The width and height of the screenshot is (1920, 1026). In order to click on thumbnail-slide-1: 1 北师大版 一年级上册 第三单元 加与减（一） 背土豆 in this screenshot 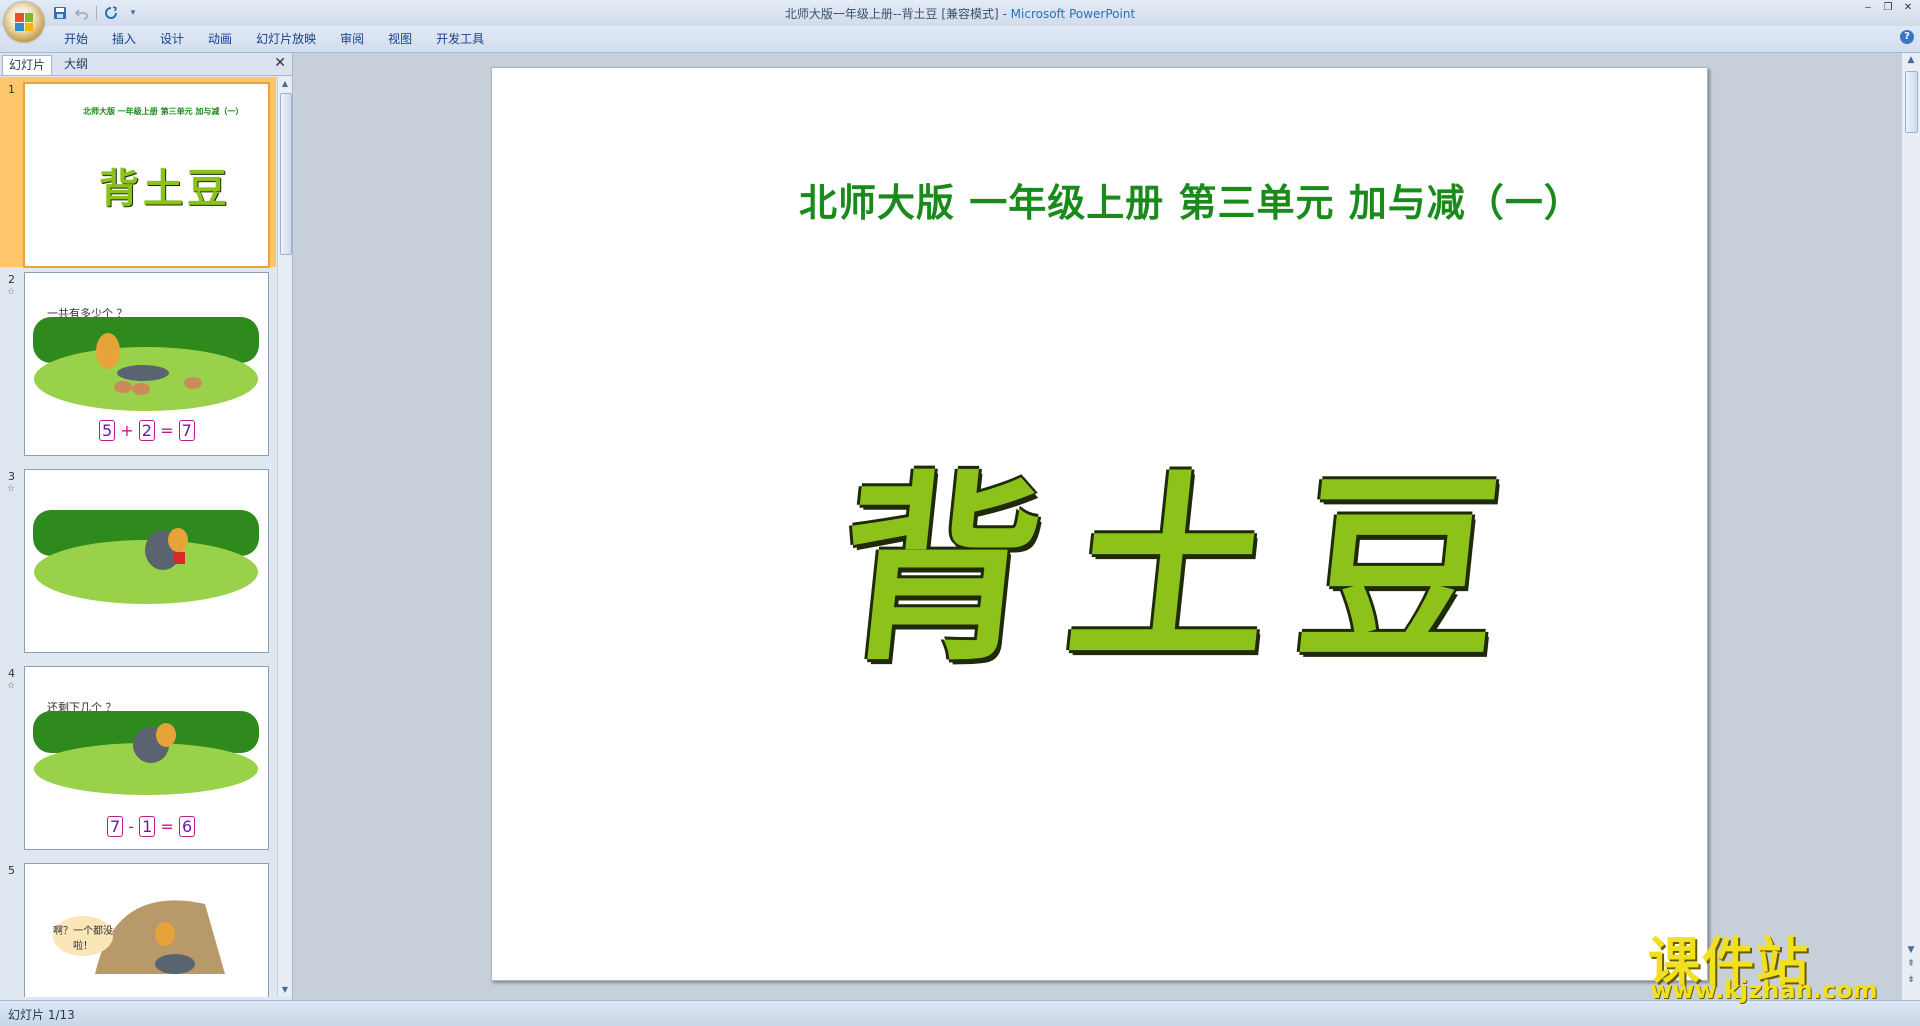, I will do `click(138, 172)`.